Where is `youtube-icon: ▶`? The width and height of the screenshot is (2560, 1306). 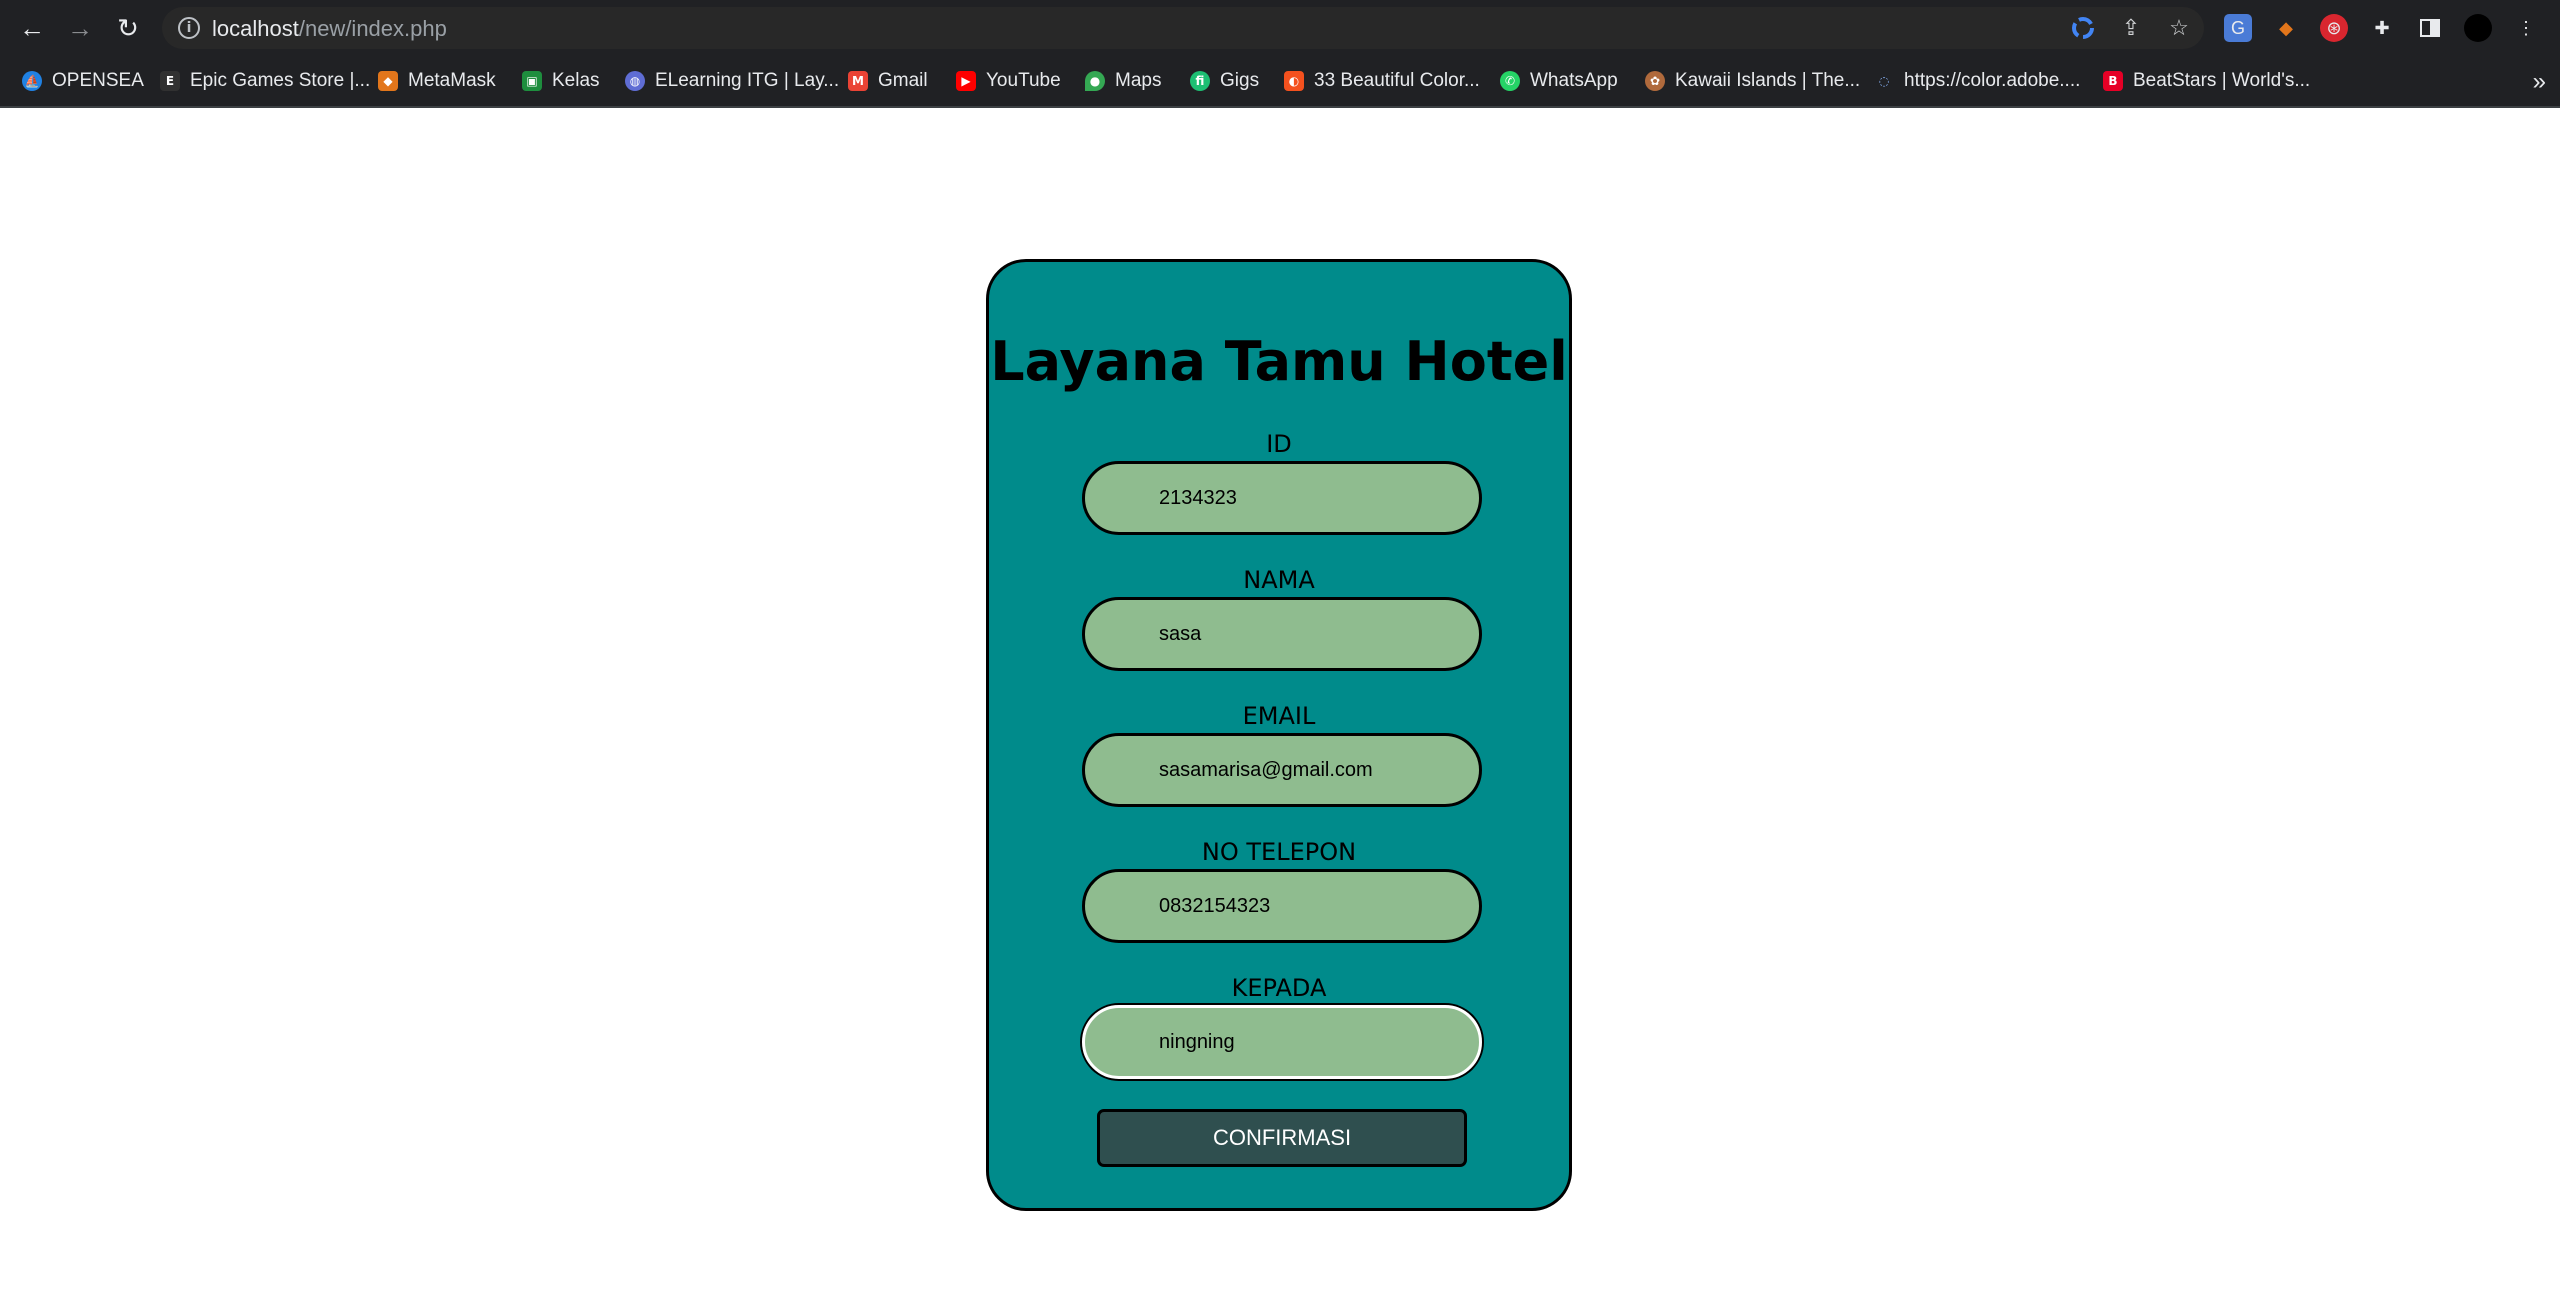 youtube-icon: ▶ is located at coordinates (966, 81).